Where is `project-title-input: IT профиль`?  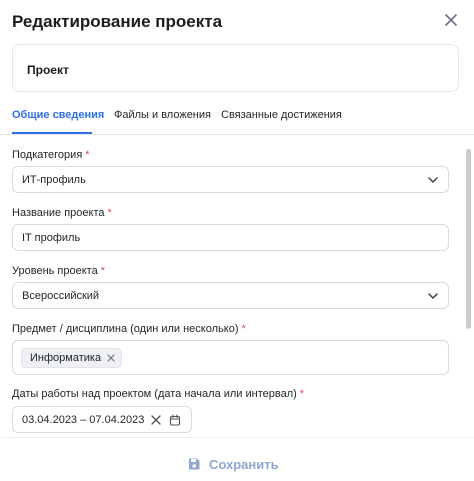
project-title-input: IT профиль is located at coordinates (230, 237).